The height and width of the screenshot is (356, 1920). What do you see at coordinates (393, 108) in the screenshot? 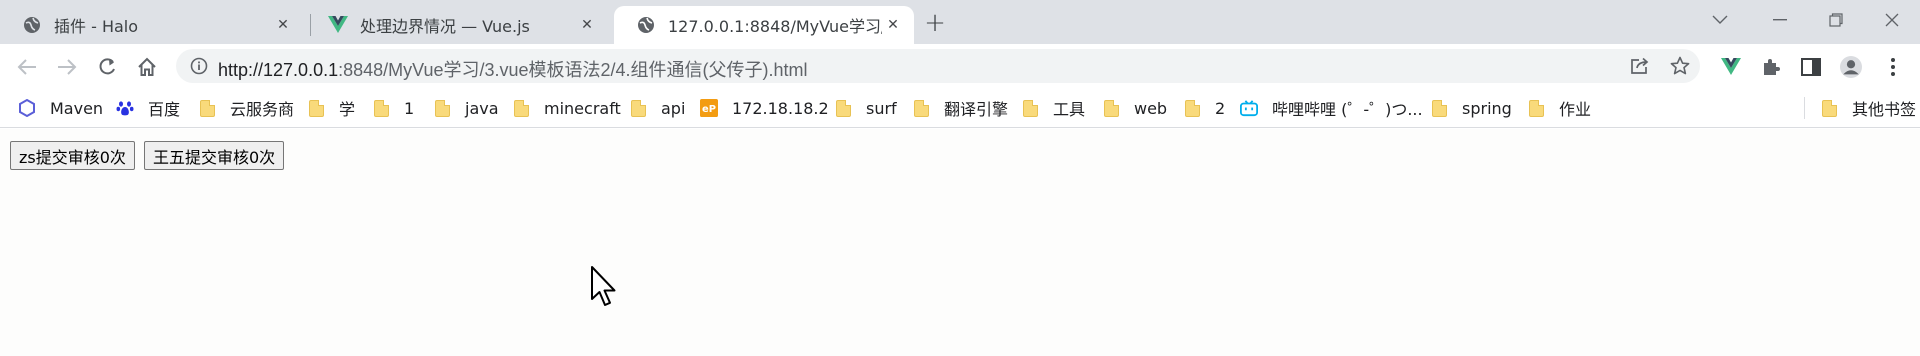
I see `bookmark-item: 1` at bounding box center [393, 108].